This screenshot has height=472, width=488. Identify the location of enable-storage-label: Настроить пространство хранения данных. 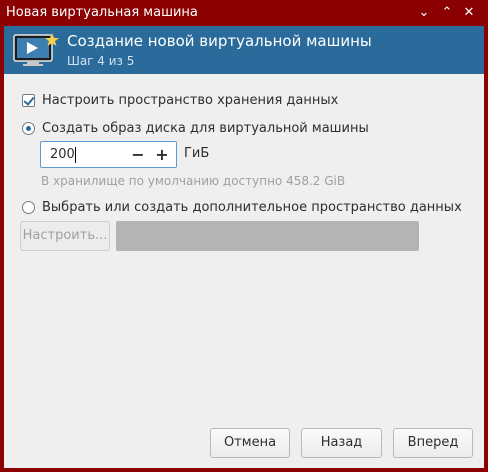
(190, 100).